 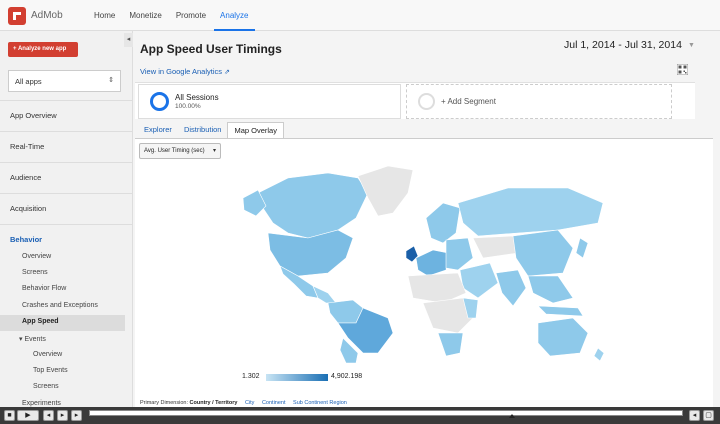 I want to click on expand-triangle-icon: ▾, so click(x=21, y=339).